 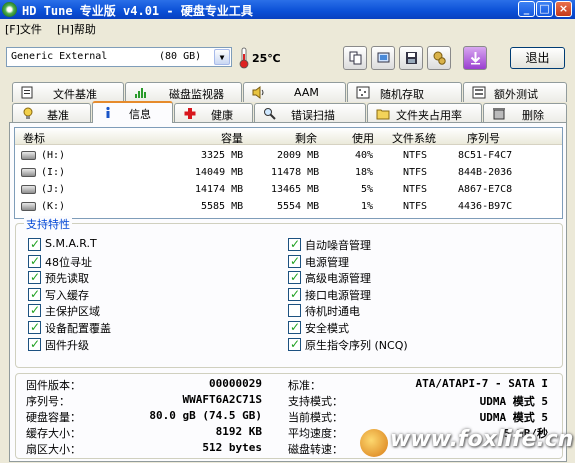 I want to click on tab-extra-tests: 额外测试, so click(x=515, y=92).